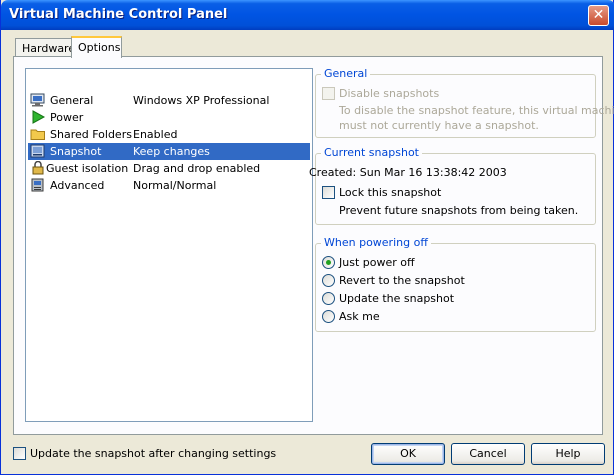 Image resolution: width=614 pixels, height=475 pixels. What do you see at coordinates (408, 172) in the screenshot?
I see `snapshot-created: Created: Sun Mar 16 13:38:42 2003` at bounding box center [408, 172].